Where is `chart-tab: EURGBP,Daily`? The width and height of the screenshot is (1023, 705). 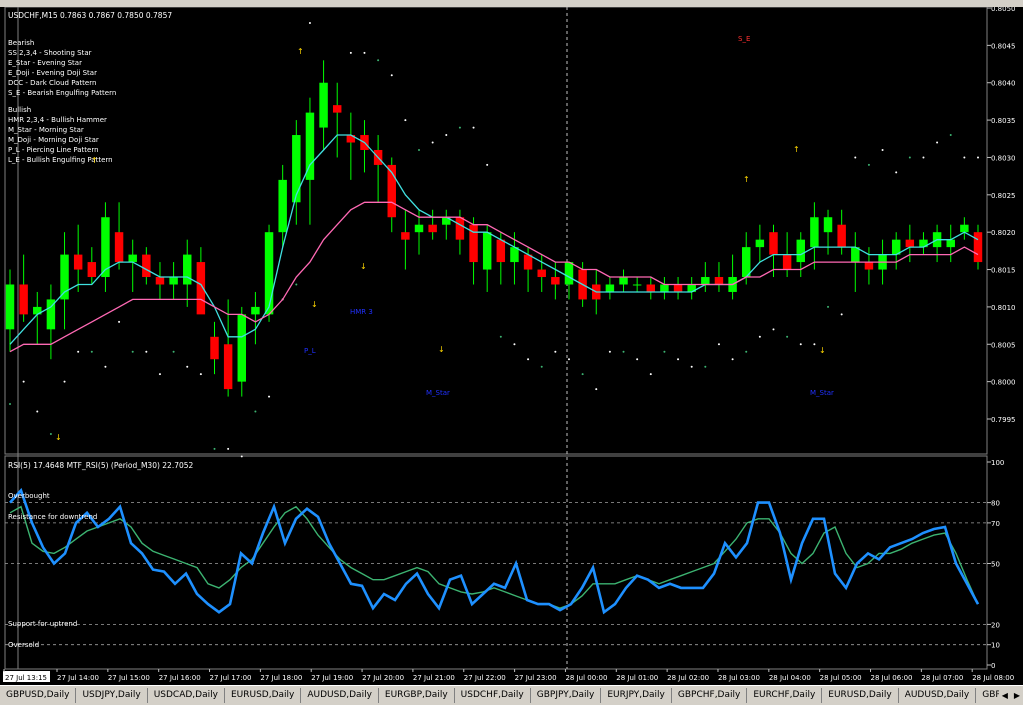
chart-tab: EURGBP,Daily is located at coordinates (417, 695).